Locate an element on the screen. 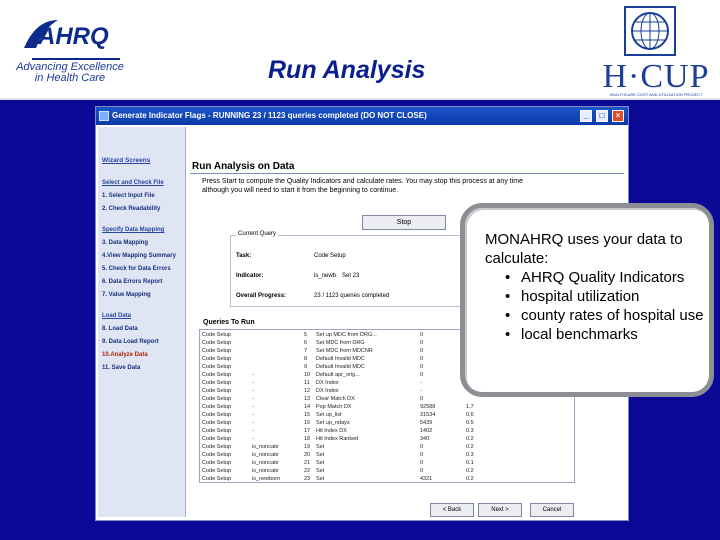  table-row: Code Setup - 16 Set up_ndays 5439 0.5 is located at coordinates (387, 423).